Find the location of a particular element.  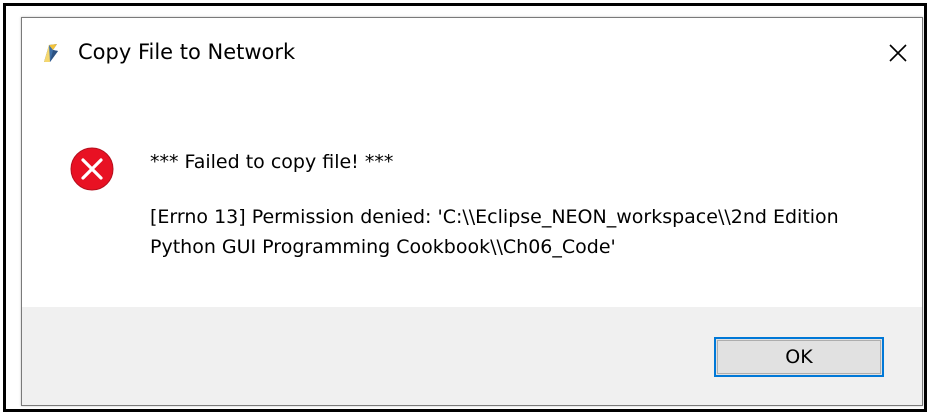

close-button is located at coordinates (898, 54).